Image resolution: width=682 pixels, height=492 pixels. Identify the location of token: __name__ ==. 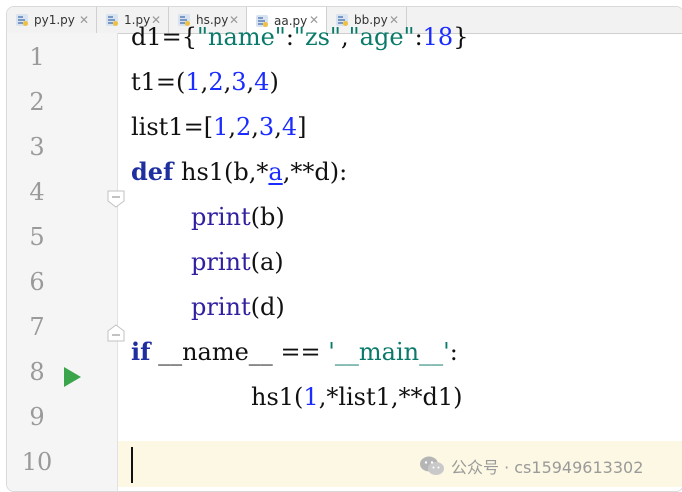
(239, 352).